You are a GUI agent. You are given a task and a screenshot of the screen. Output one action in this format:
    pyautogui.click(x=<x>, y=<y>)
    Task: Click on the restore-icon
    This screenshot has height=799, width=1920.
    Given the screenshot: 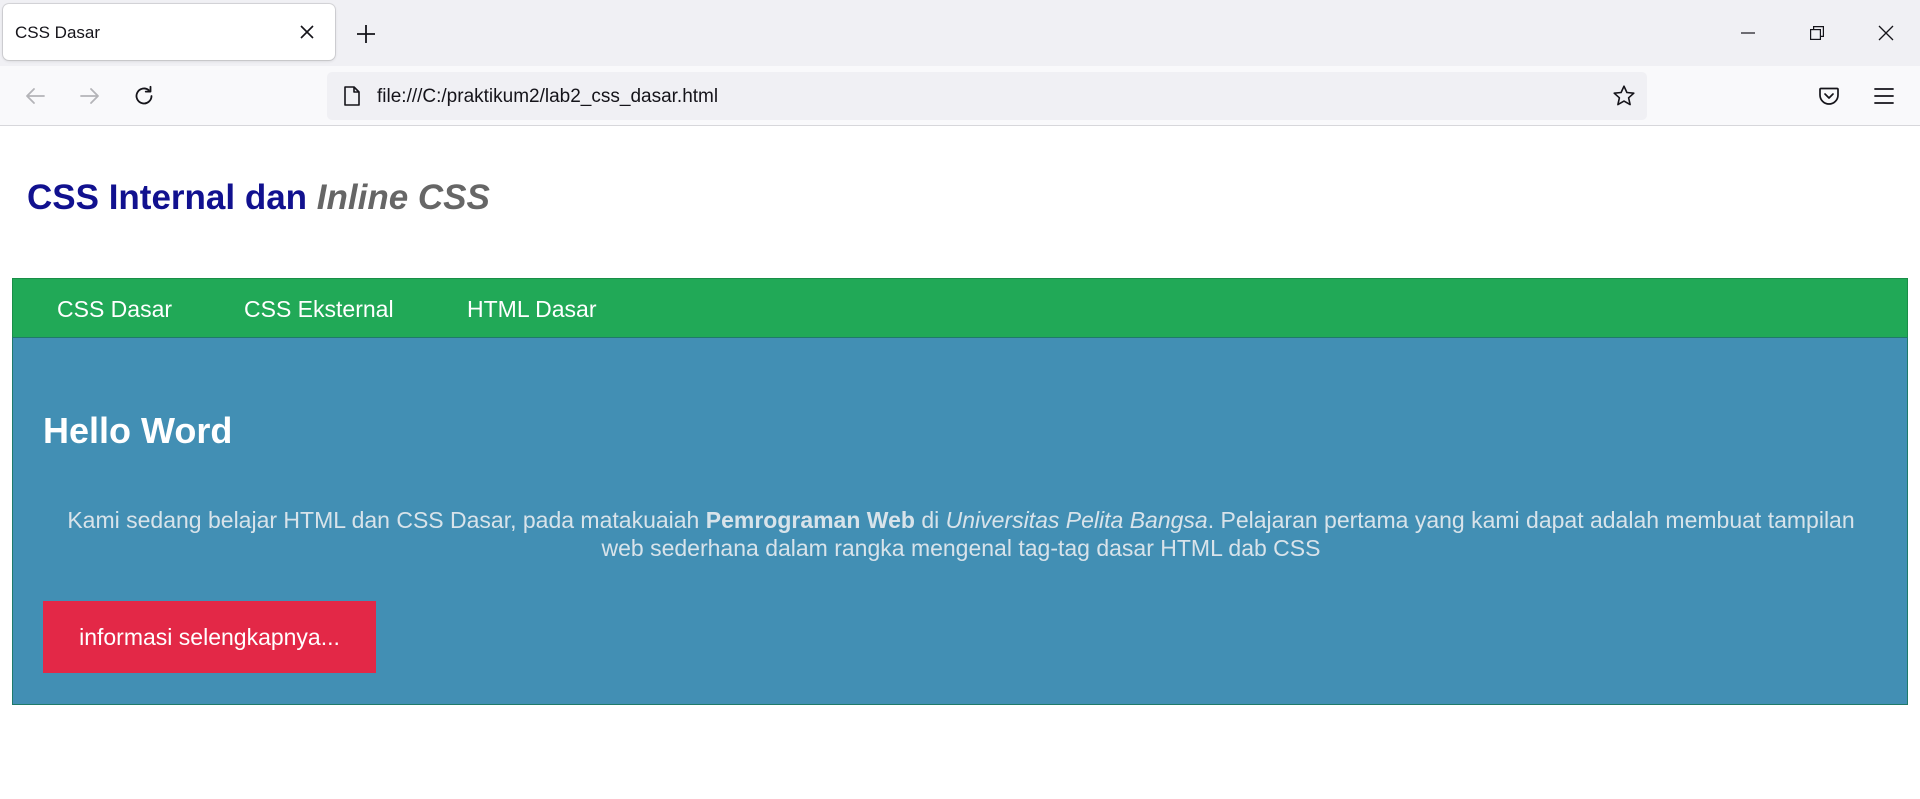 What is the action you would take?
    pyautogui.click(x=1817, y=33)
    